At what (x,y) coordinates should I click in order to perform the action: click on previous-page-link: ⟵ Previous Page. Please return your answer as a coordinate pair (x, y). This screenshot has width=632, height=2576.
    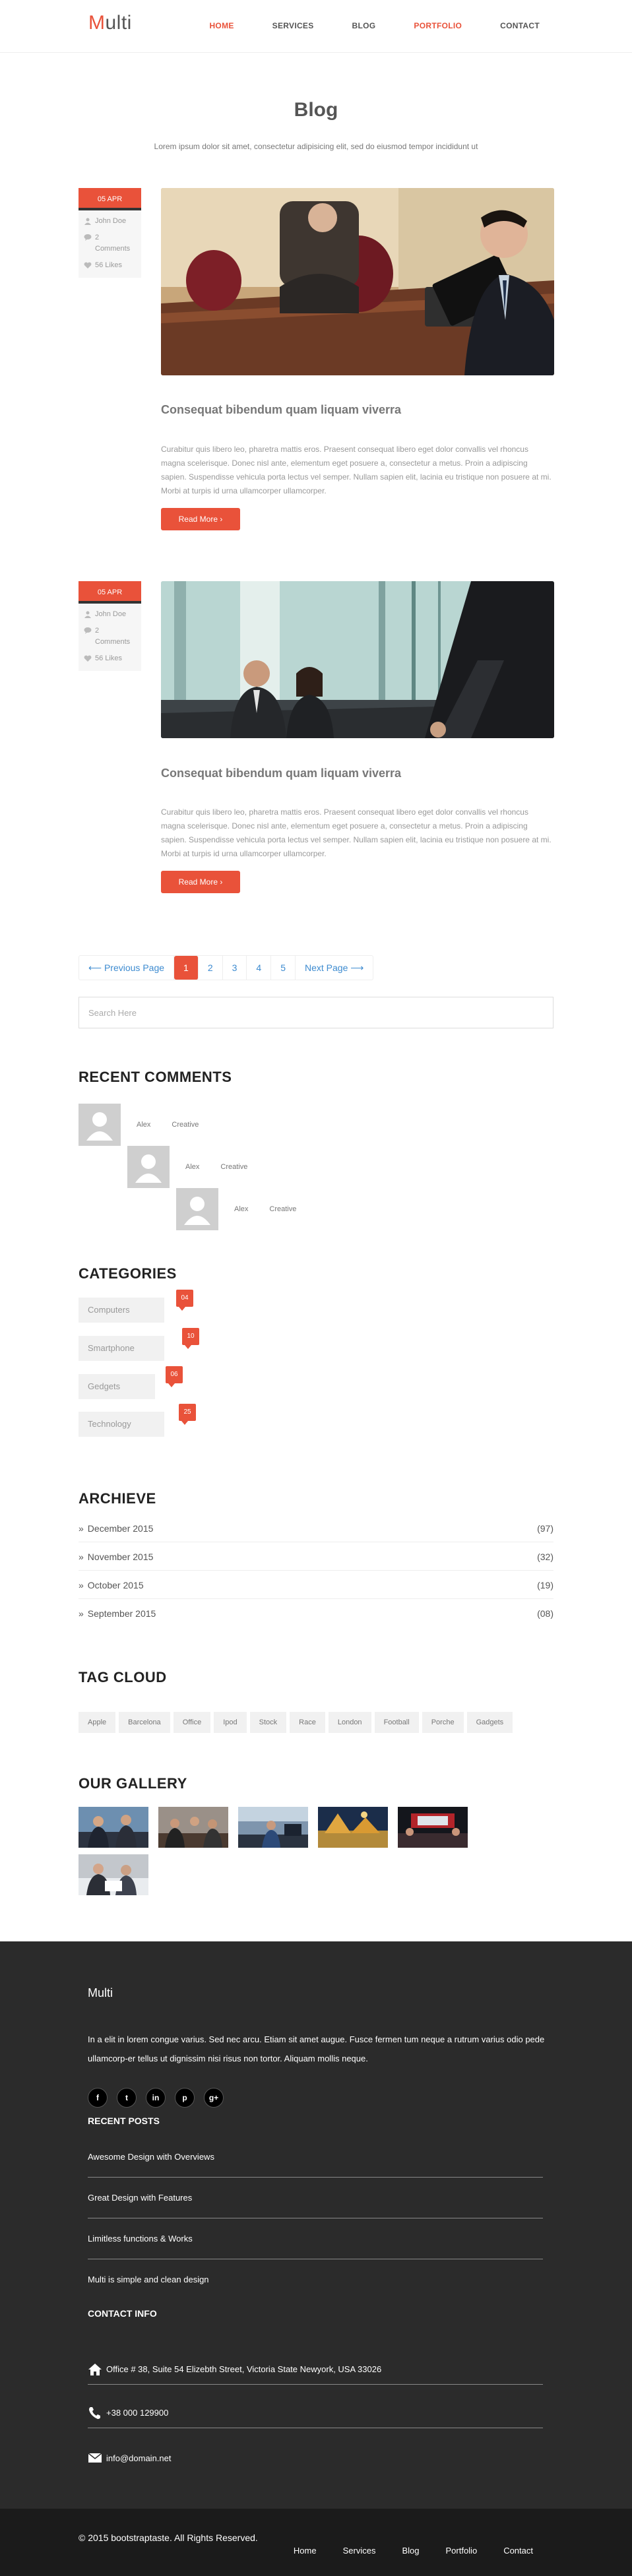
    Looking at the image, I should click on (127, 968).